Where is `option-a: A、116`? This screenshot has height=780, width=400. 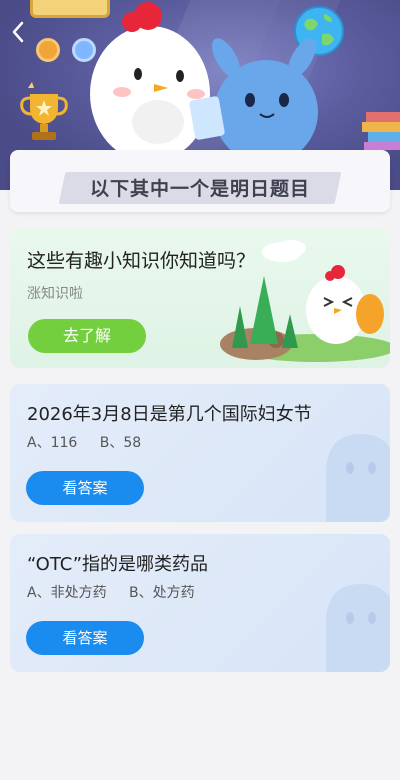
option-a: A、116 is located at coordinates (52, 443).